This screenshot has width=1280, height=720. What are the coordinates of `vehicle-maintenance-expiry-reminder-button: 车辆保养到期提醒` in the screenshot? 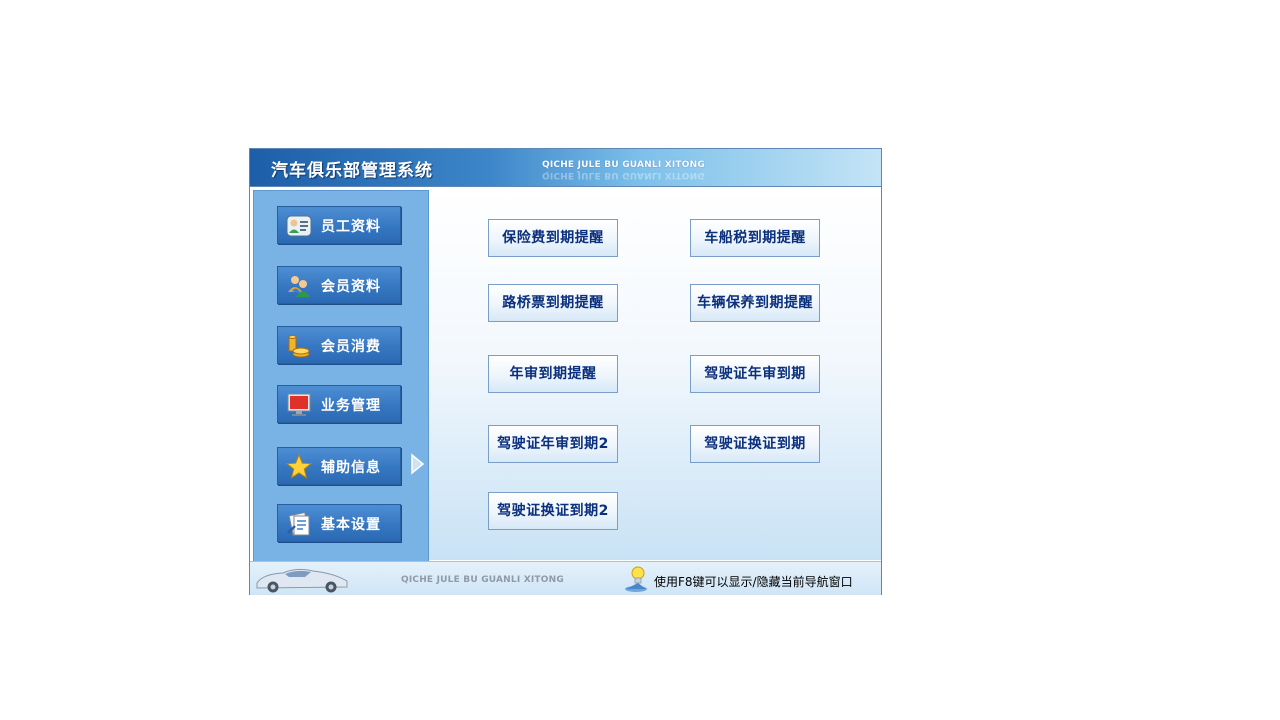 It's located at (755, 303).